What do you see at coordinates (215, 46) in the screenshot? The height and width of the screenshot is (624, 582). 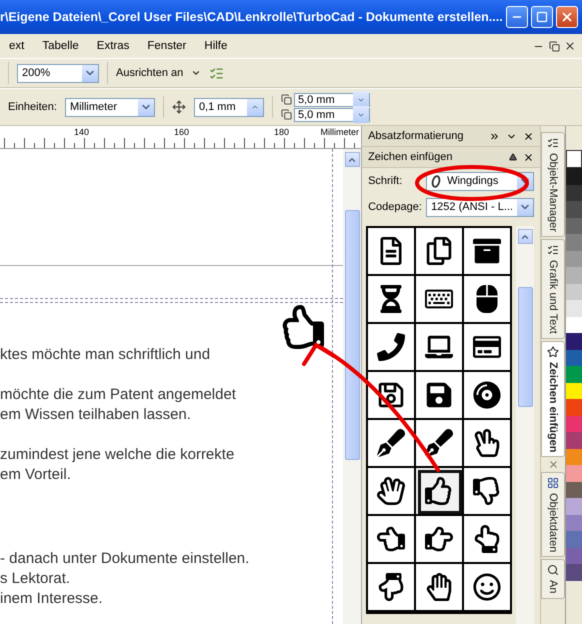 I see `menu-item: Hilfe` at bounding box center [215, 46].